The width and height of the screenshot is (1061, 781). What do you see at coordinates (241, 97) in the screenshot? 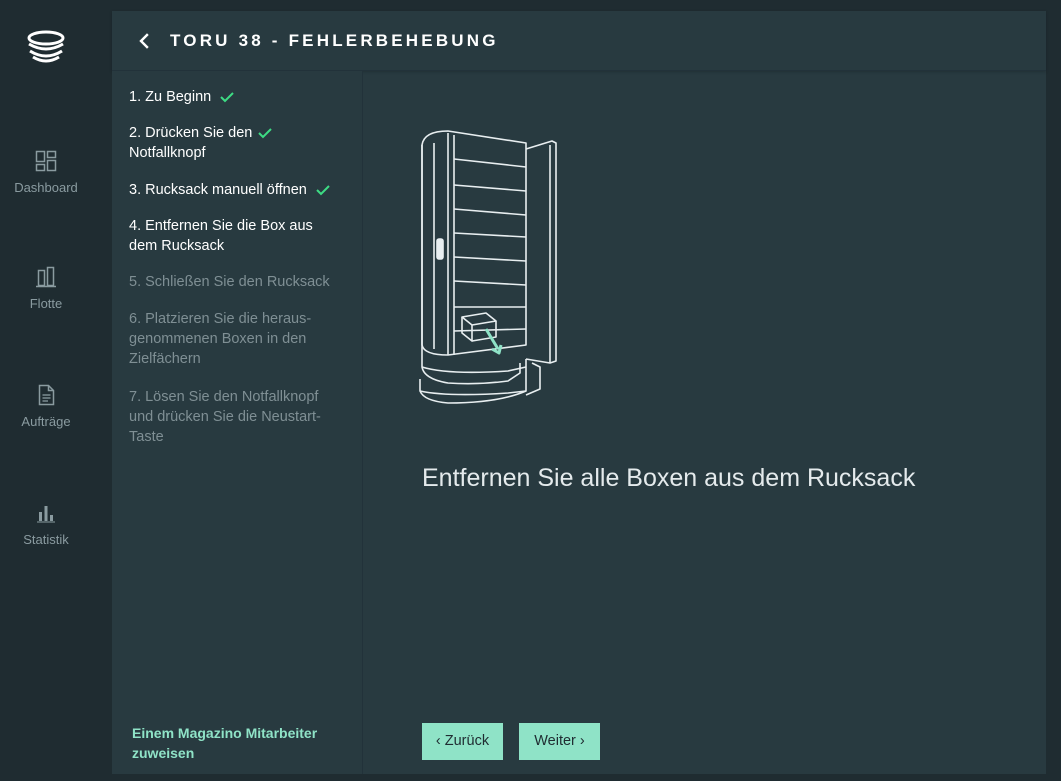
I see `step-item: 1. Zu Beginn` at bounding box center [241, 97].